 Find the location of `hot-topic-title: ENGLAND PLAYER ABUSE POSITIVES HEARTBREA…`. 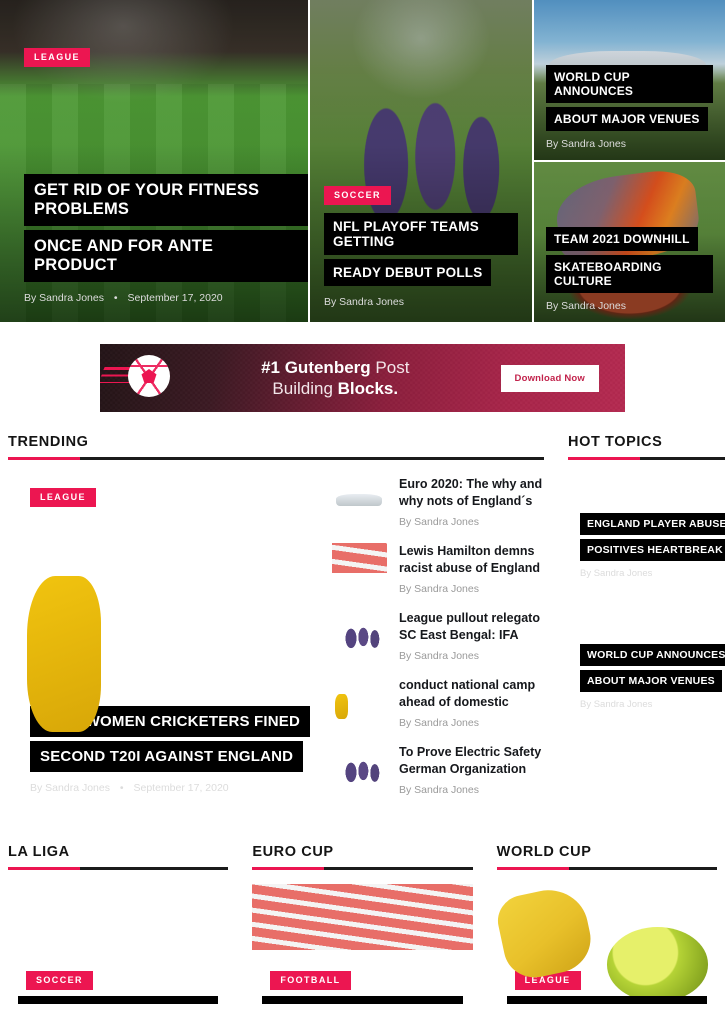

hot-topic-title: ENGLAND PLAYER ABUSE POSITIVES HEARTBREA… is located at coordinates (652, 537).